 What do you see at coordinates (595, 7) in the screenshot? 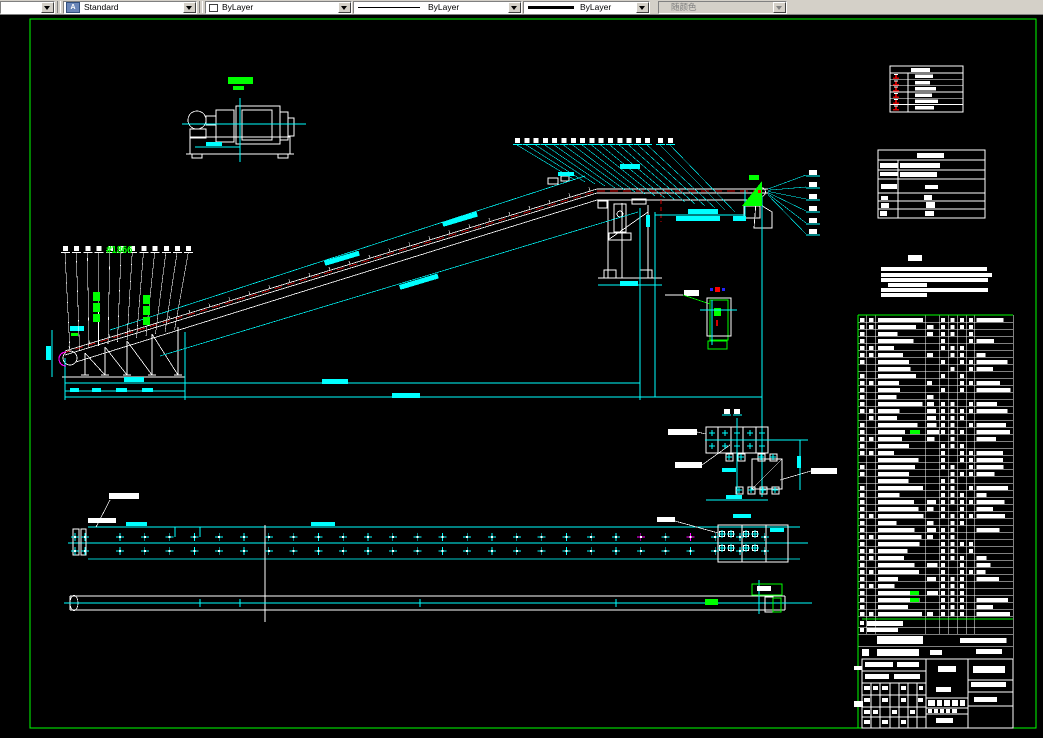
I see `lineweight-value: ByLayer` at bounding box center [595, 7].